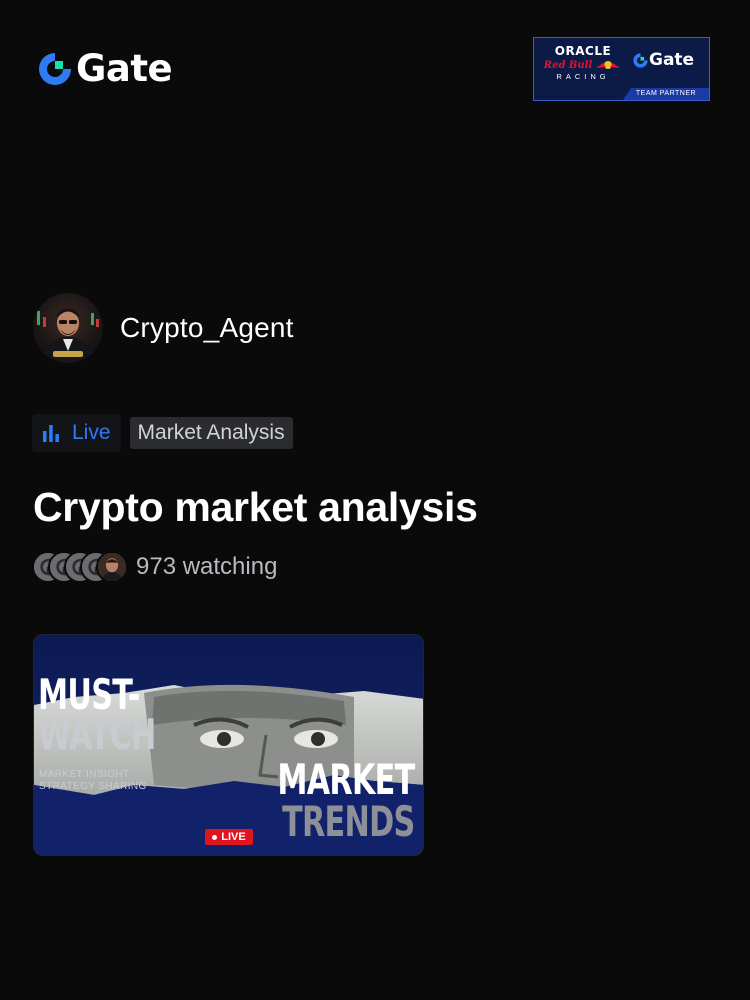 Image resolution: width=750 pixels, height=1000 pixels. What do you see at coordinates (346, 779) in the screenshot?
I see `trends-line-1: MARKET` at bounding box center [346, 779].